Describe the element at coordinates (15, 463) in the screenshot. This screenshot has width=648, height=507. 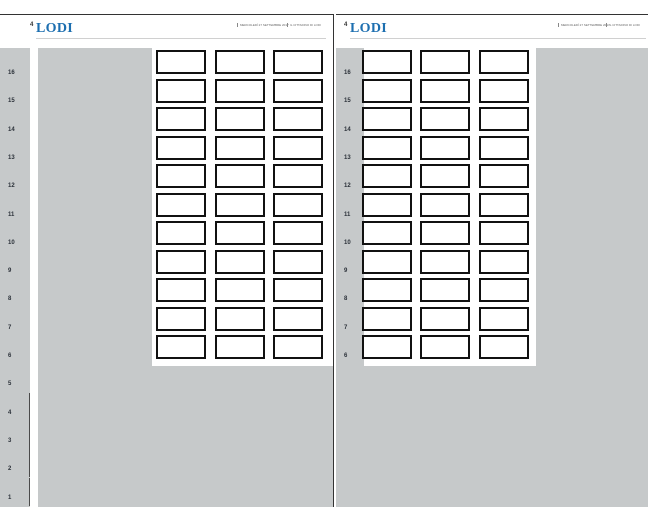
I see `row-label: 2` at that location.